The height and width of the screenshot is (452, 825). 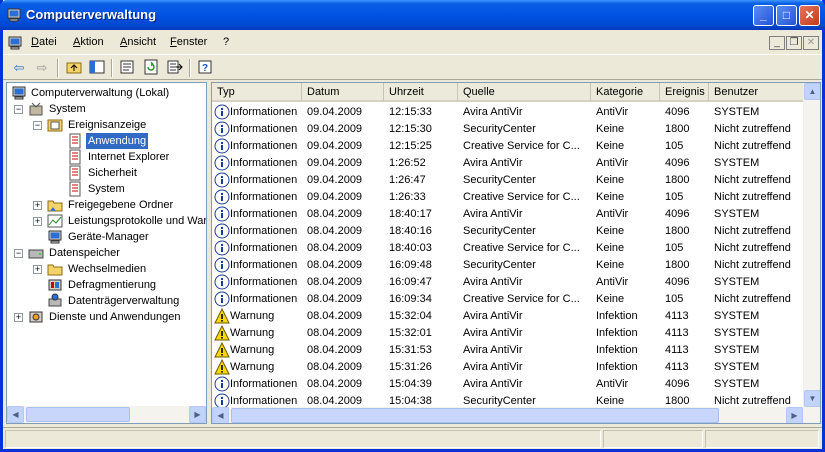 What do you see at coordinates (74, 68) in the screenshot?
I see `up-one-level-button` at bounding box center [74, 68].